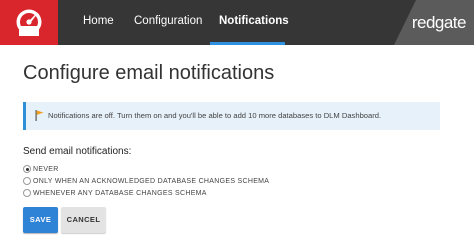 This screenshot has height=240, width=474. Describe the element at coordinates (27, 181) in the screenshot. I see `radio-acknowledged-changes` at that location.